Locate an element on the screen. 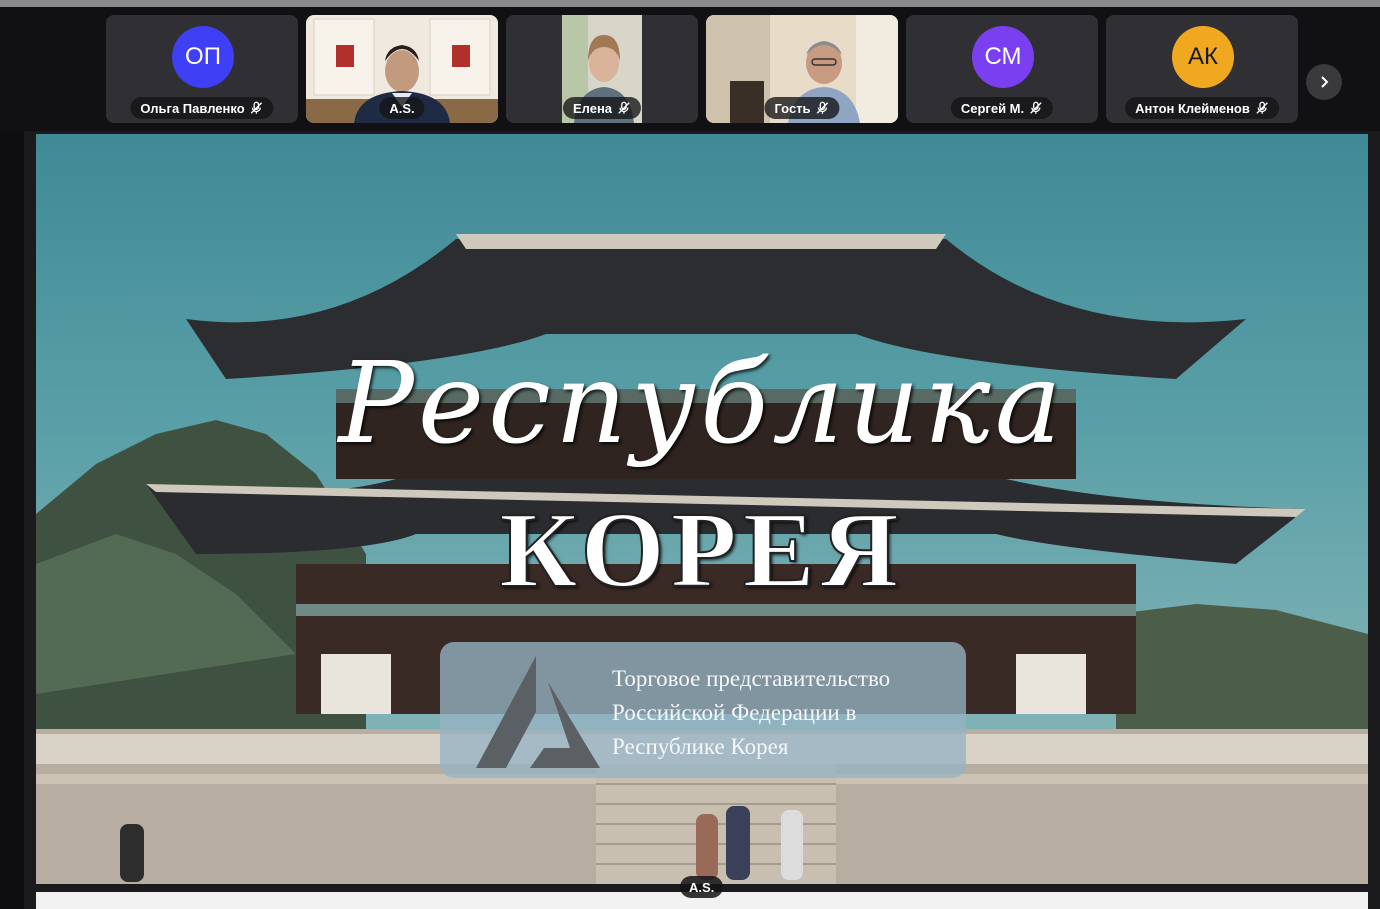 The image size is (1380, 909). next-participants-button is located at coordinates (1324, 82).